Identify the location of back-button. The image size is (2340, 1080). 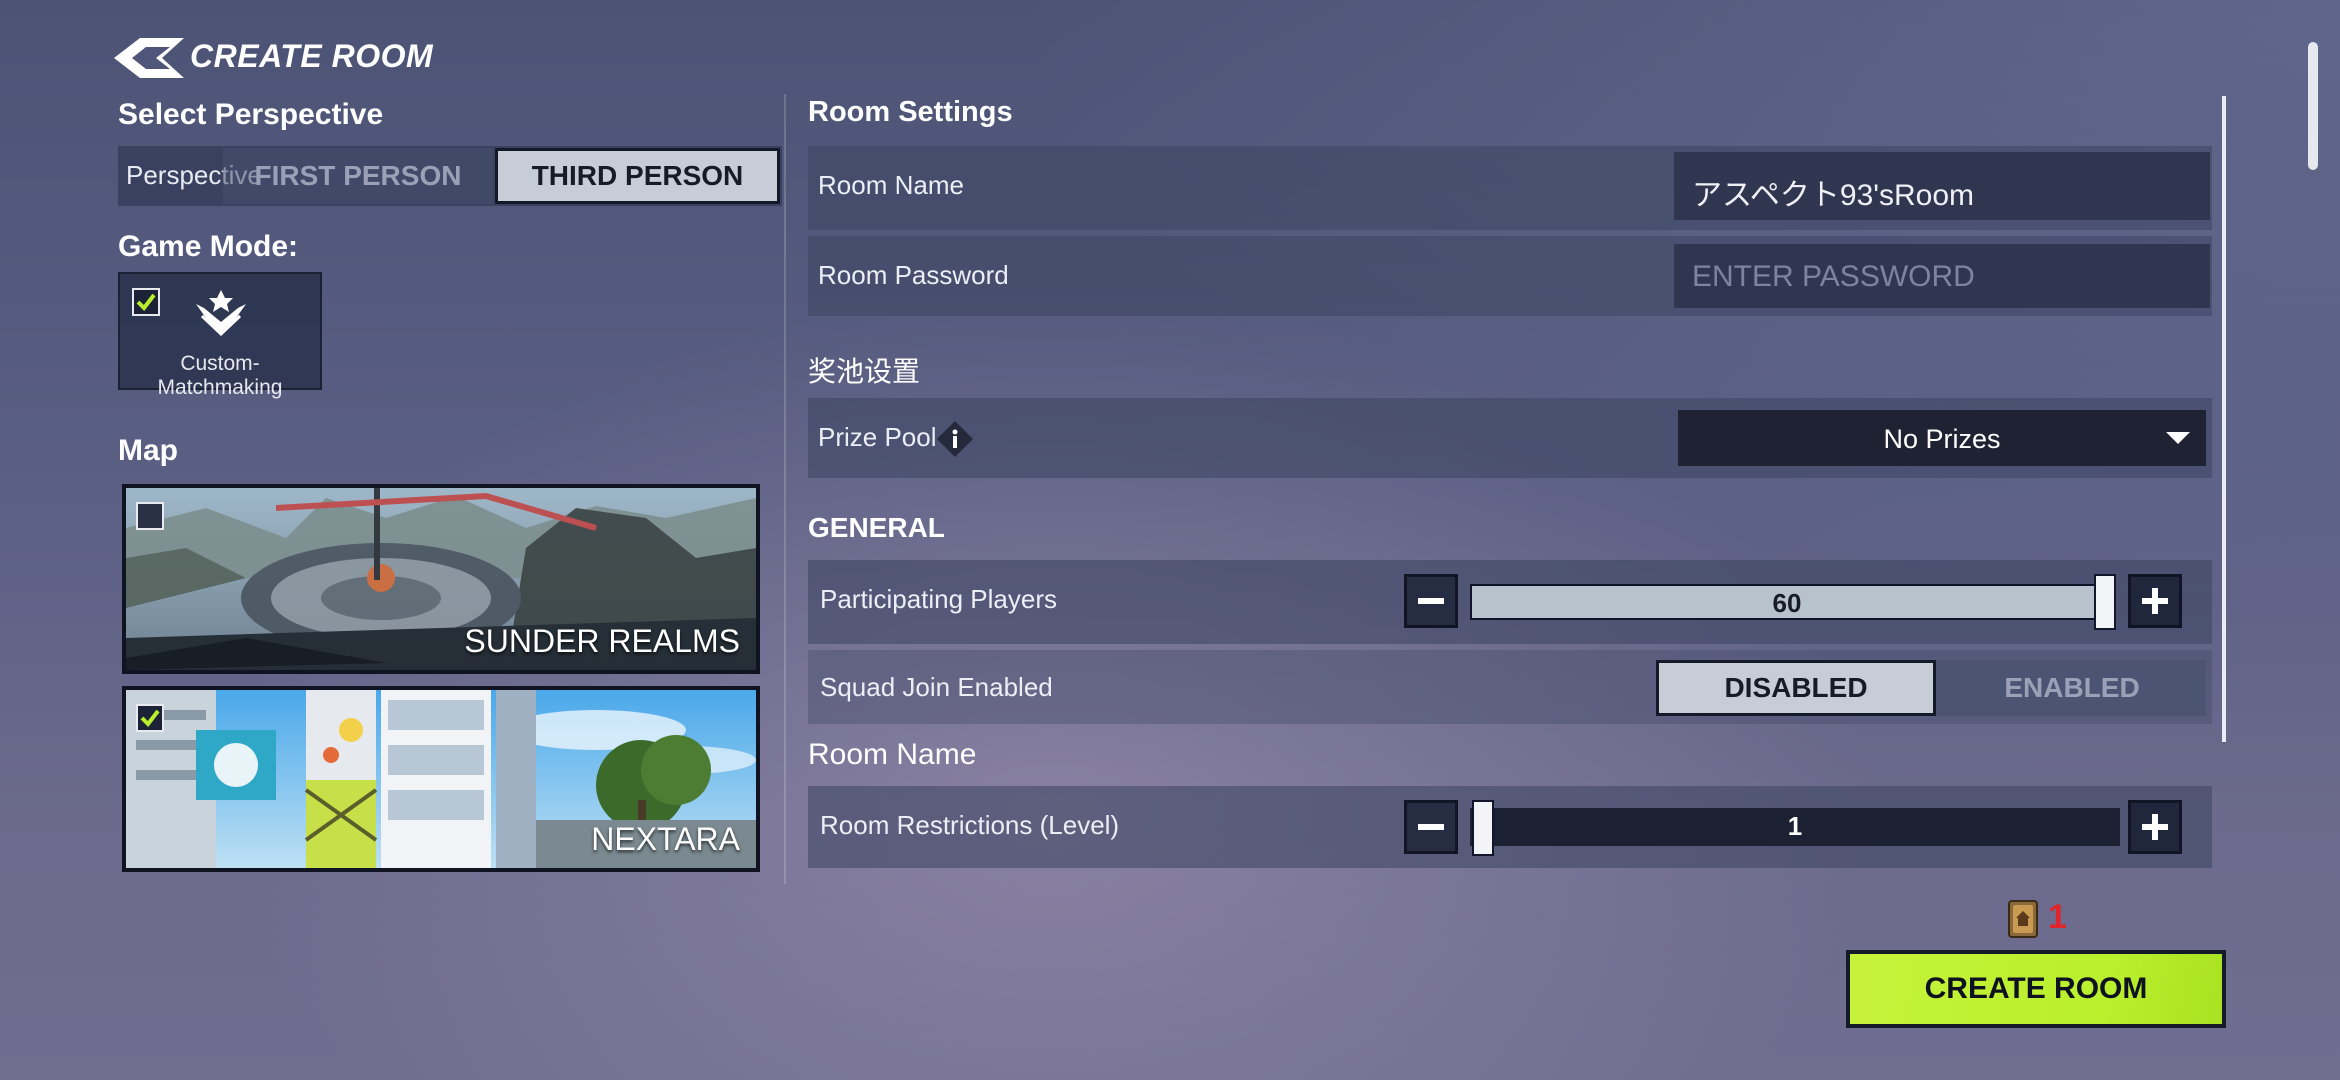
(150, 58).